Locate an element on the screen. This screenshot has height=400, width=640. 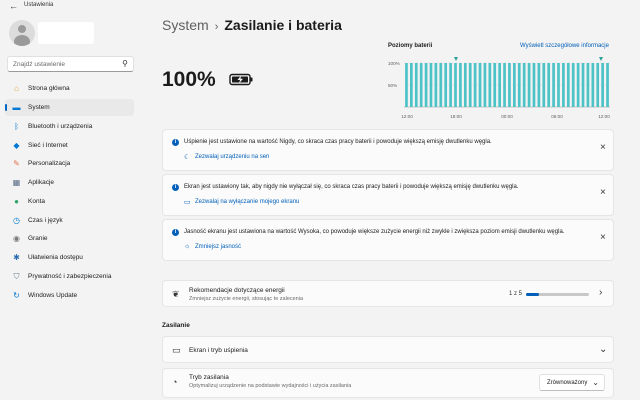
screen-sleep-row: ▭ Ekran i tryb uśpienia ⌄ is located at coordinates (388, 349).